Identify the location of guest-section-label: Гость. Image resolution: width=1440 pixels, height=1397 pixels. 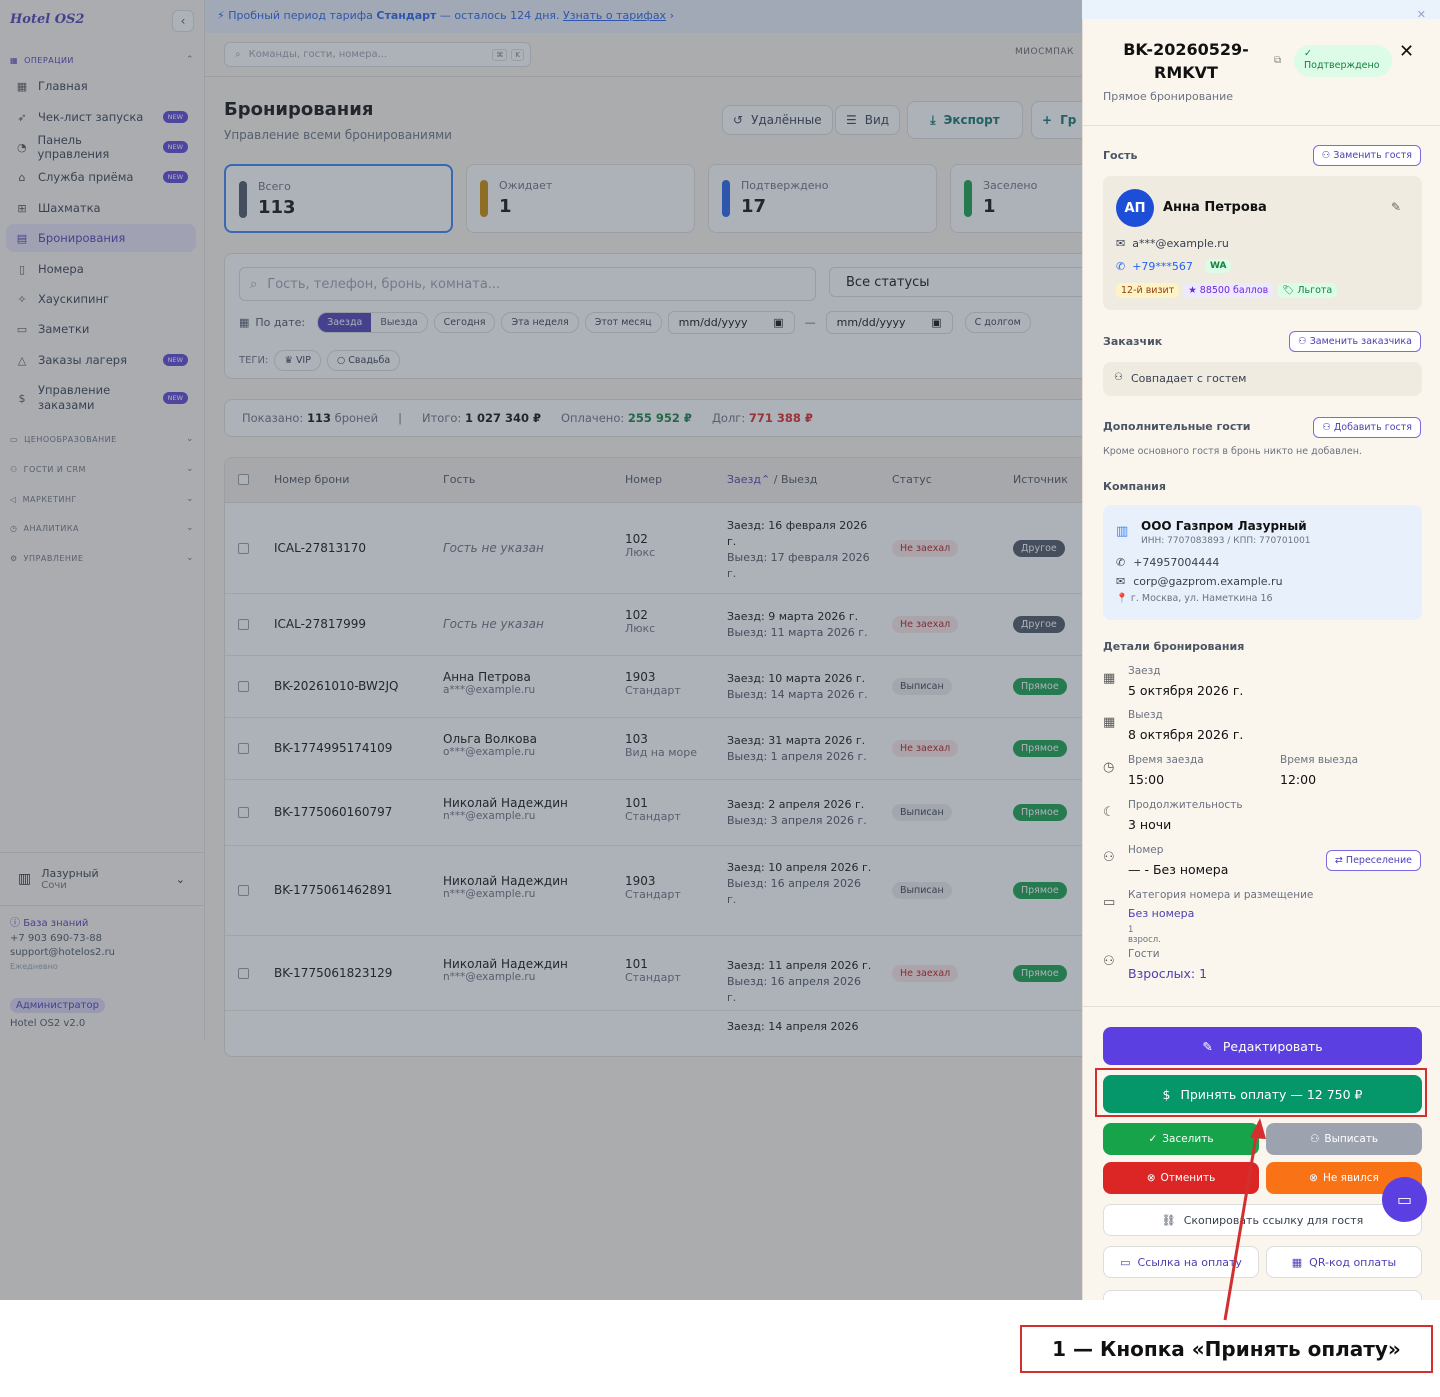
(1120, 155).